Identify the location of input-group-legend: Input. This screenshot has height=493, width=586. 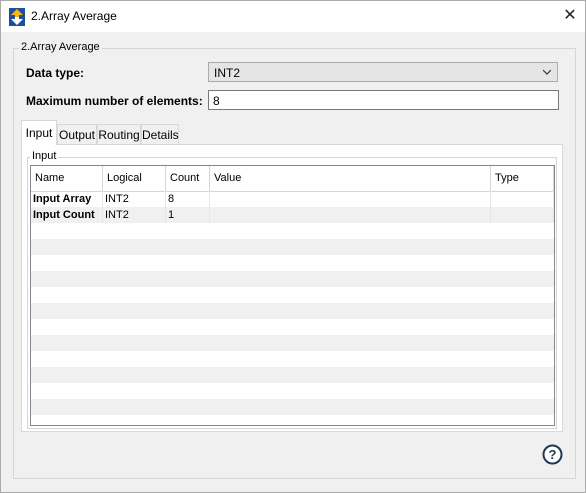
(44, 156).